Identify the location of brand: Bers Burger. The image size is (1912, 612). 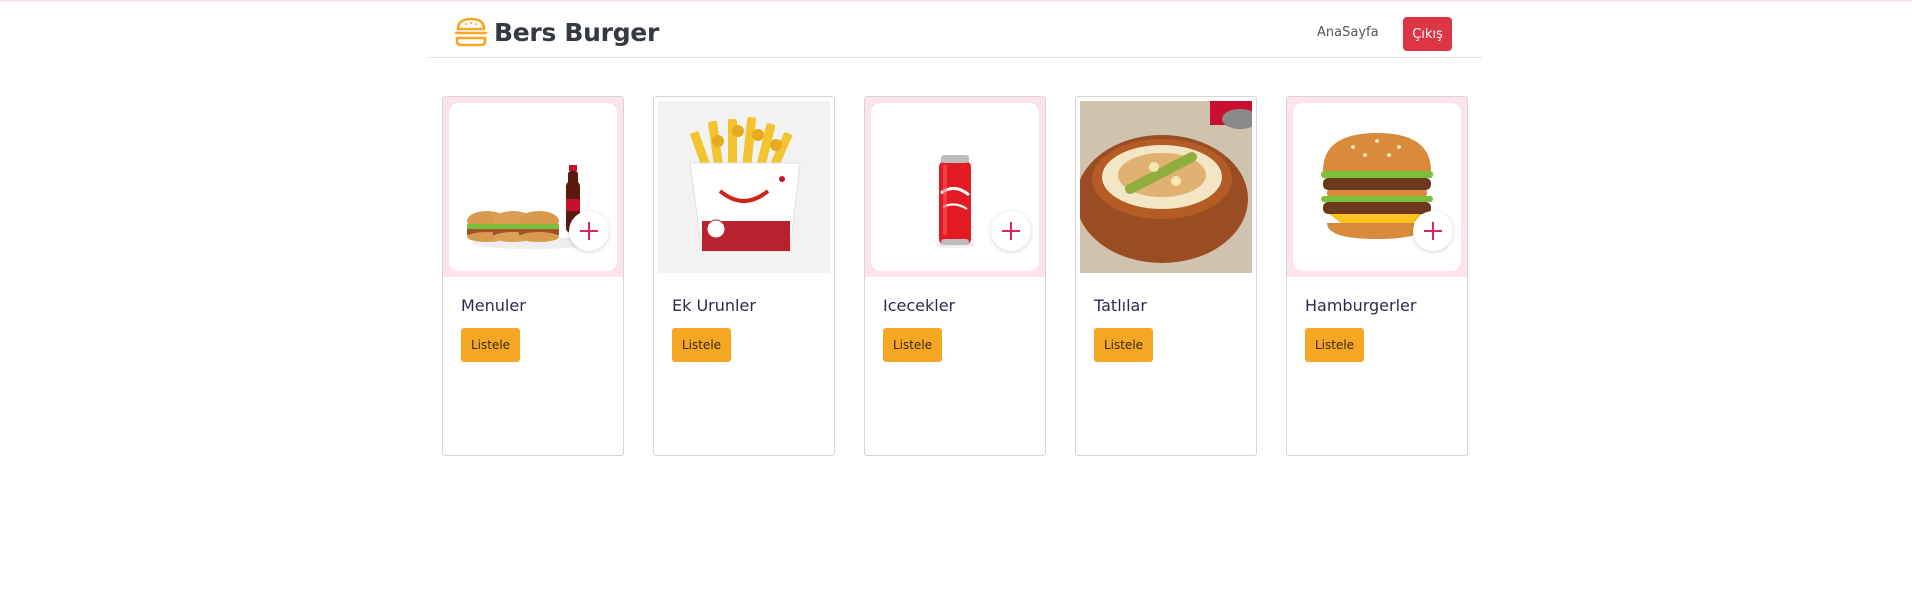
(556, 32).